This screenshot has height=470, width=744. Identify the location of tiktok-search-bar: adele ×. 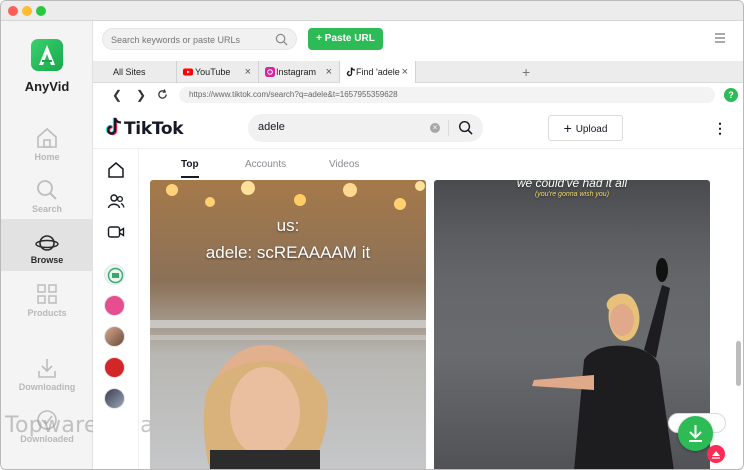
(365, 128).